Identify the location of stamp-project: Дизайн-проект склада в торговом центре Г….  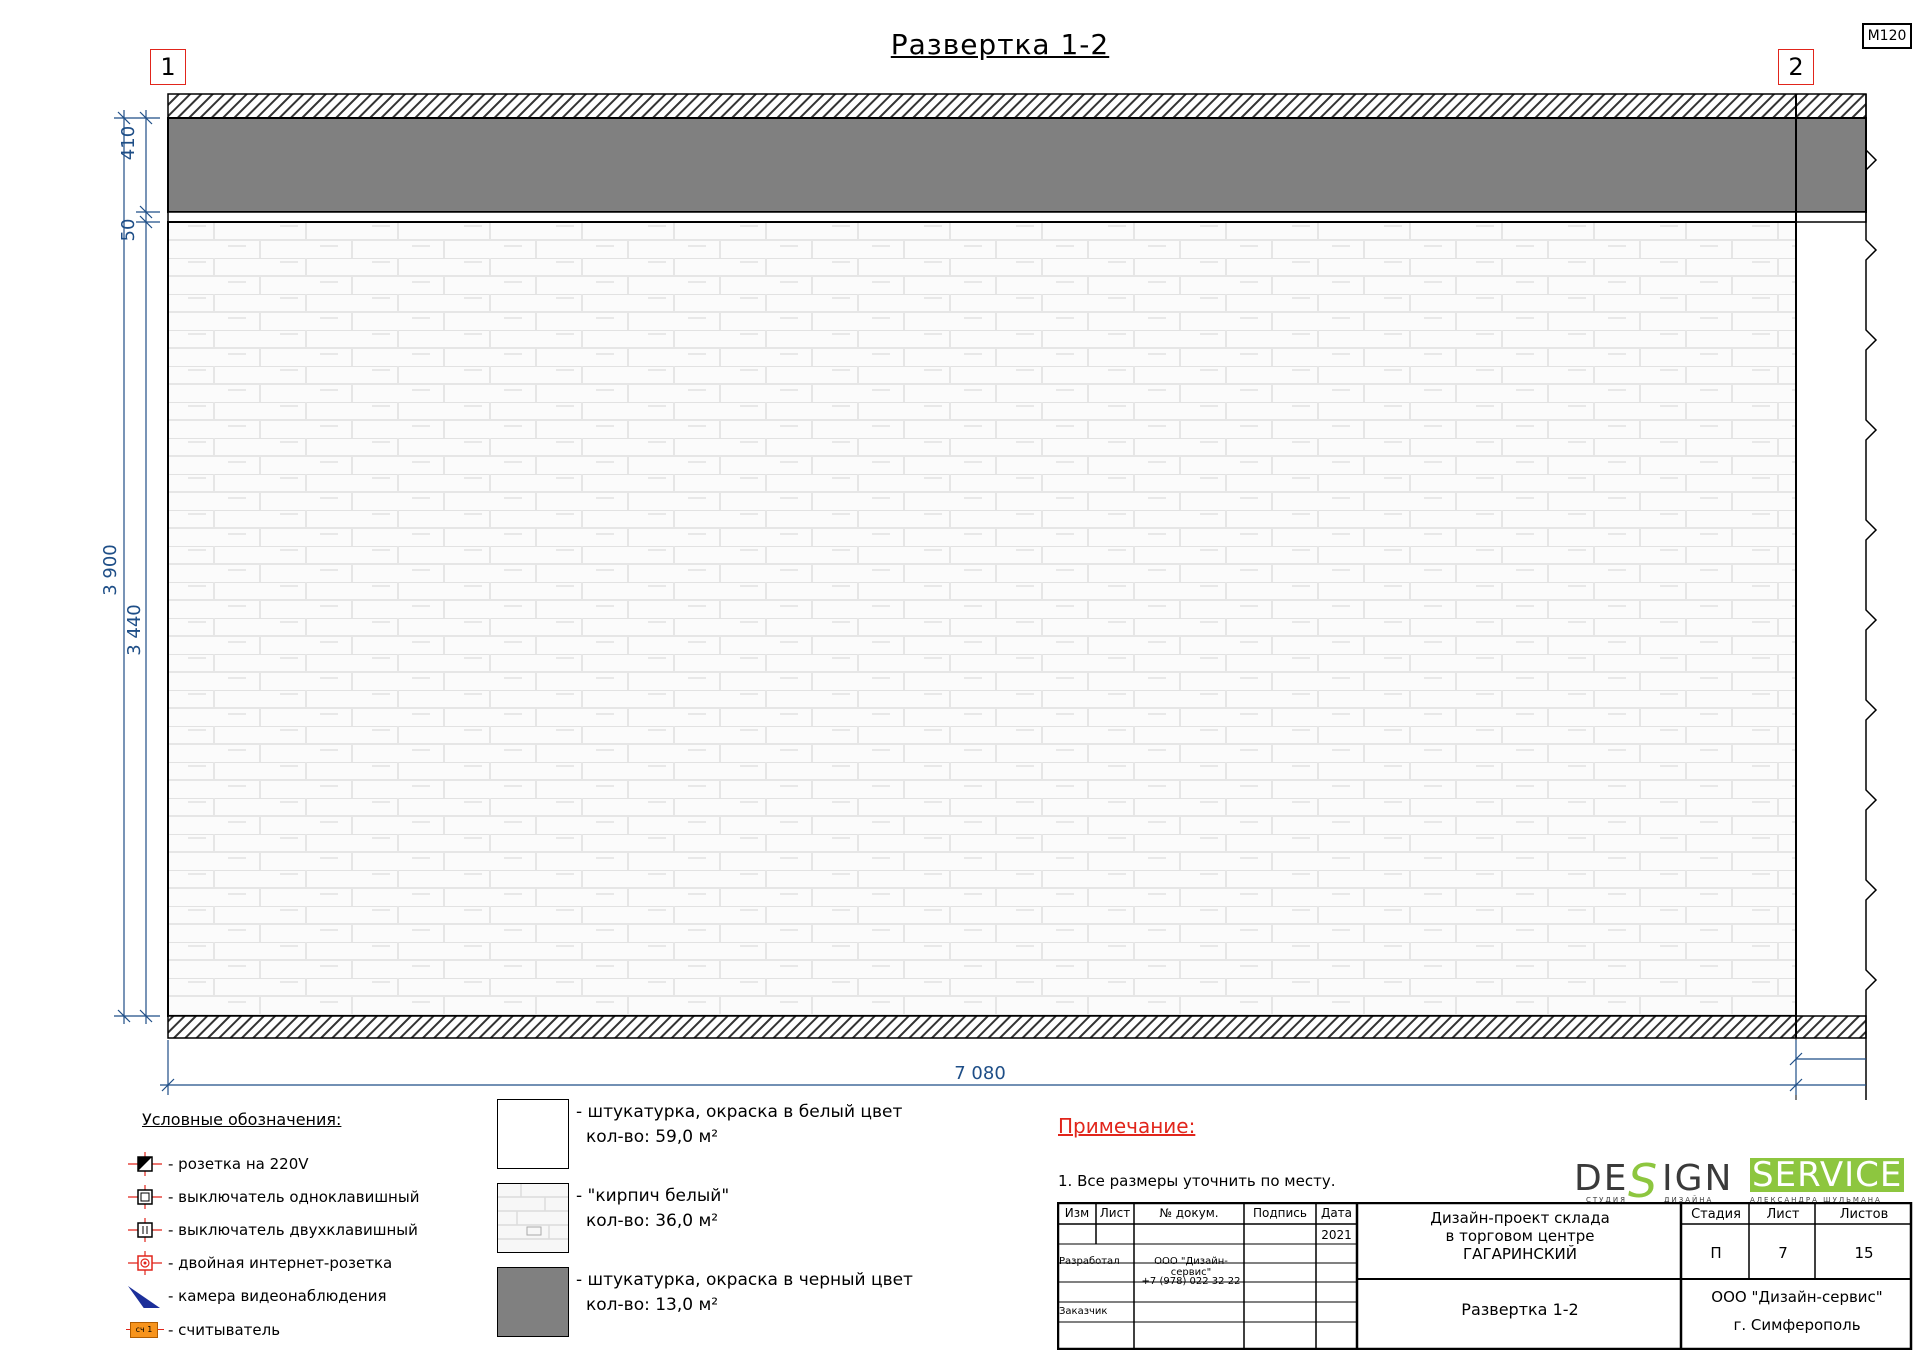
(1520, 1236).